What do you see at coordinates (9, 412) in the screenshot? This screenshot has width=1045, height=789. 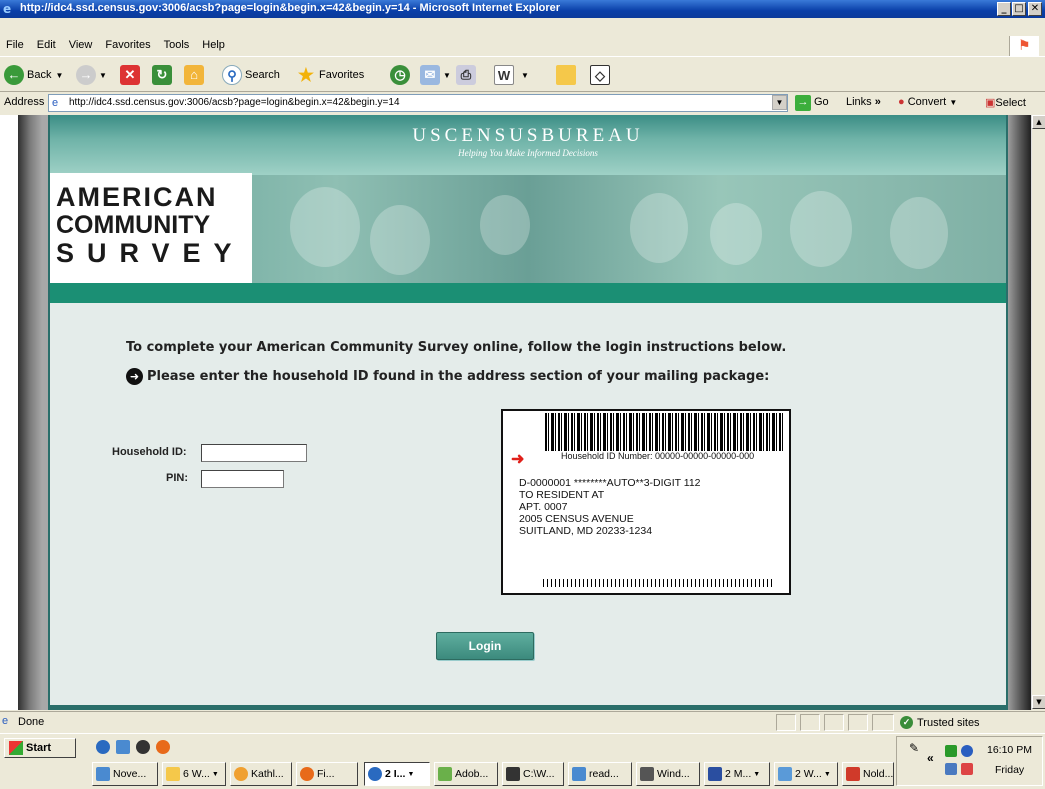 I see `left-gutter` at bounding box center [9, 412].